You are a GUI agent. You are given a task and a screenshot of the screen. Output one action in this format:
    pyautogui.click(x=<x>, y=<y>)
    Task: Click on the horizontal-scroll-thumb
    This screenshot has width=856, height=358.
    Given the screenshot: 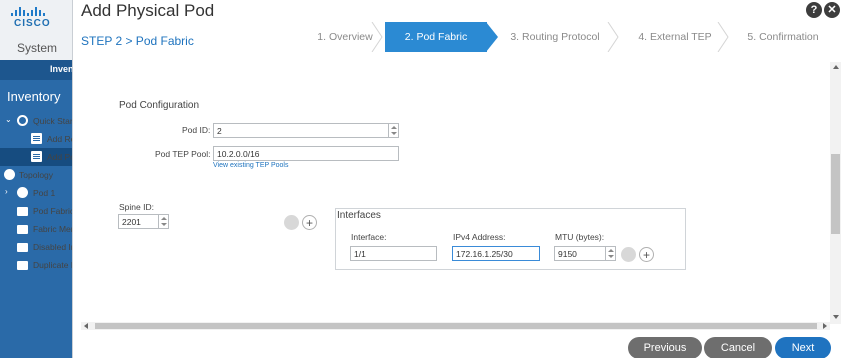 What is the action you would take?
    pyautogui.click(x=456, y=326)
    